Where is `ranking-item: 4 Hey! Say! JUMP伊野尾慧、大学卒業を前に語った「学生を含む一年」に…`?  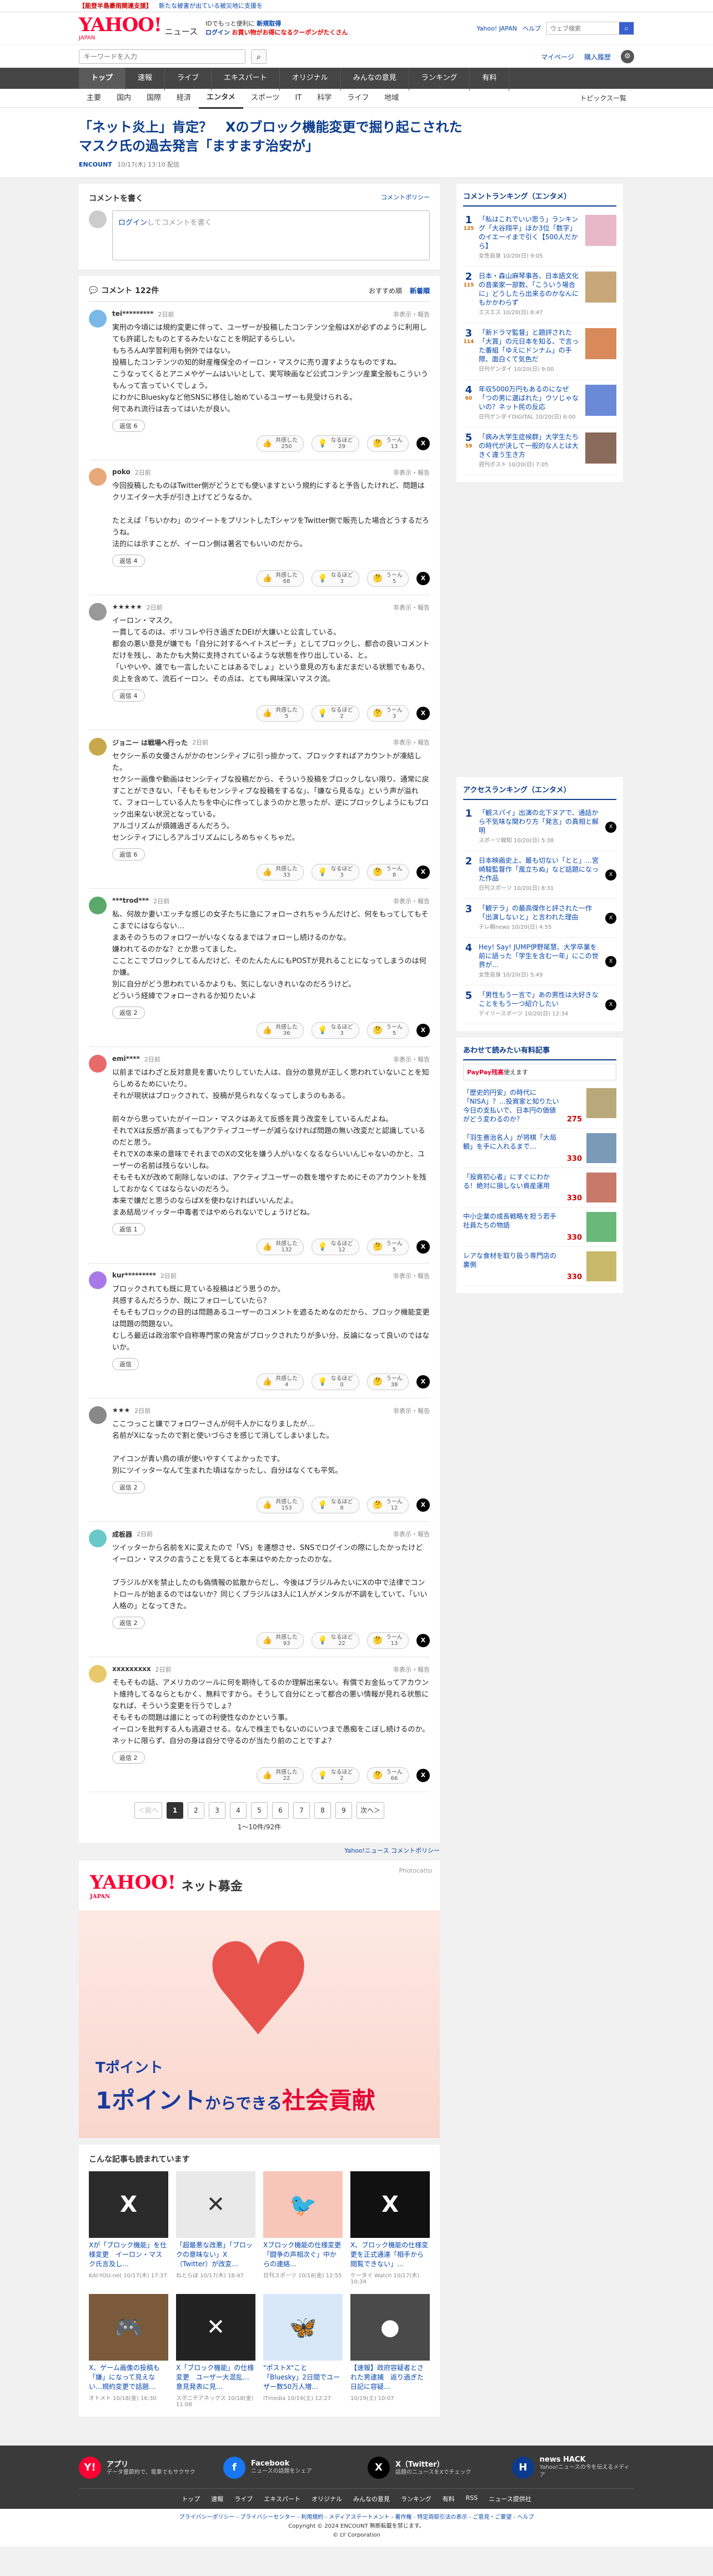
ranking-item: 4 Hey! Say! JUMP伊野尾慧、大学卒業を前に語った「学生を含む一年」に… is located at coordinates (540, 961).